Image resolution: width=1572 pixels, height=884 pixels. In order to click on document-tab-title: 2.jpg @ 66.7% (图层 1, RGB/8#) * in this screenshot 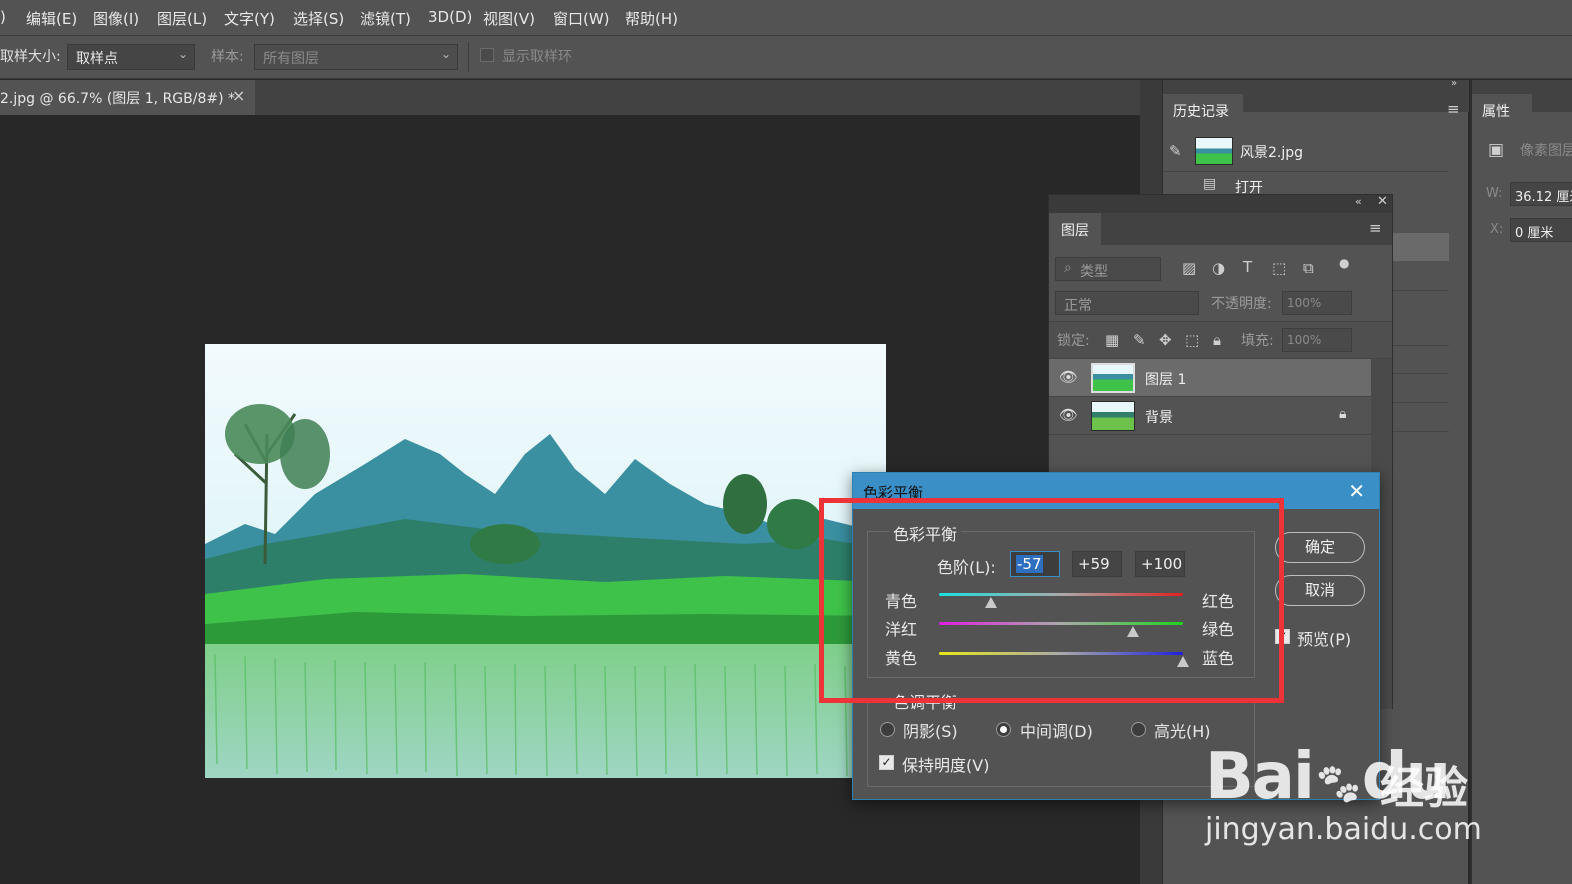, I will do `click(118, 99)`.